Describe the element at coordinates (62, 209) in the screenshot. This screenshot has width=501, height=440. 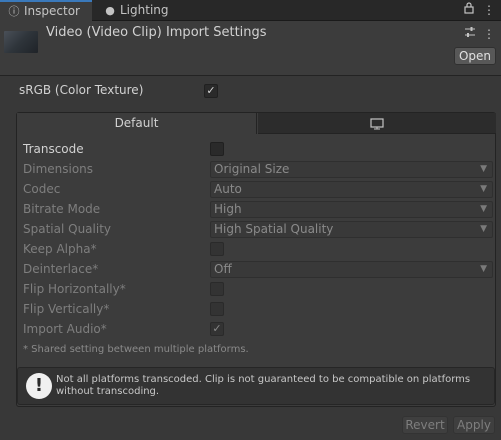
I see `bitrate-mode-label: Bitrate Mode` at that location.